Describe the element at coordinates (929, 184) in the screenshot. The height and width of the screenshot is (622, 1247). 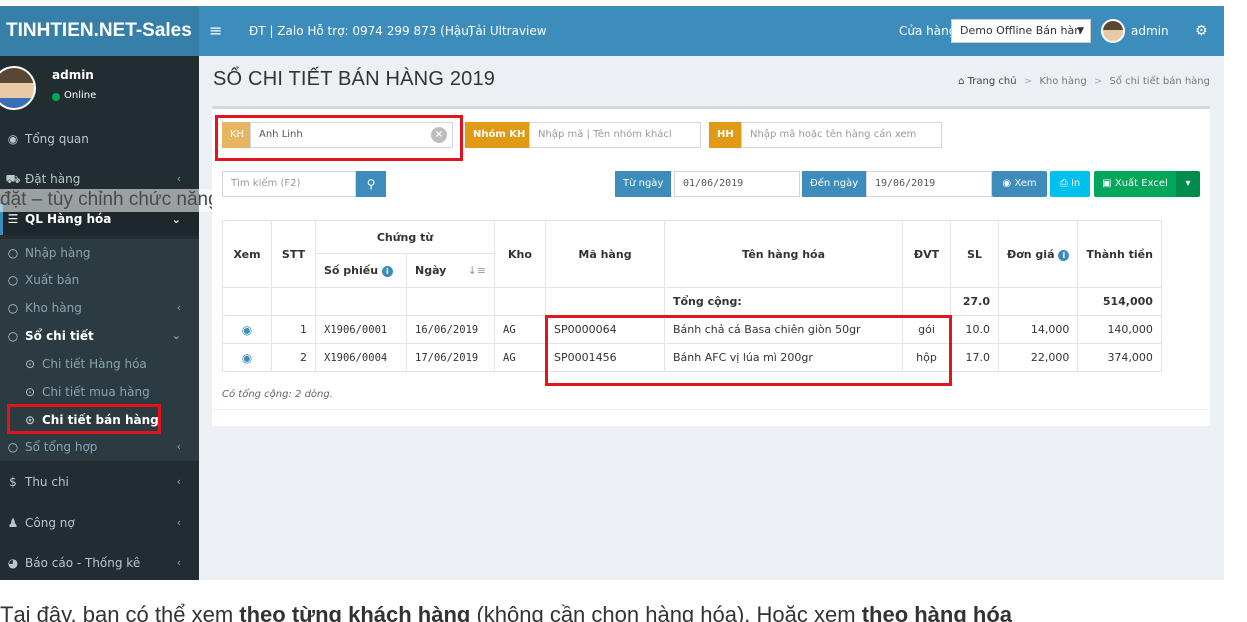
I see `to-date-input: 19/06/2019` at that location.